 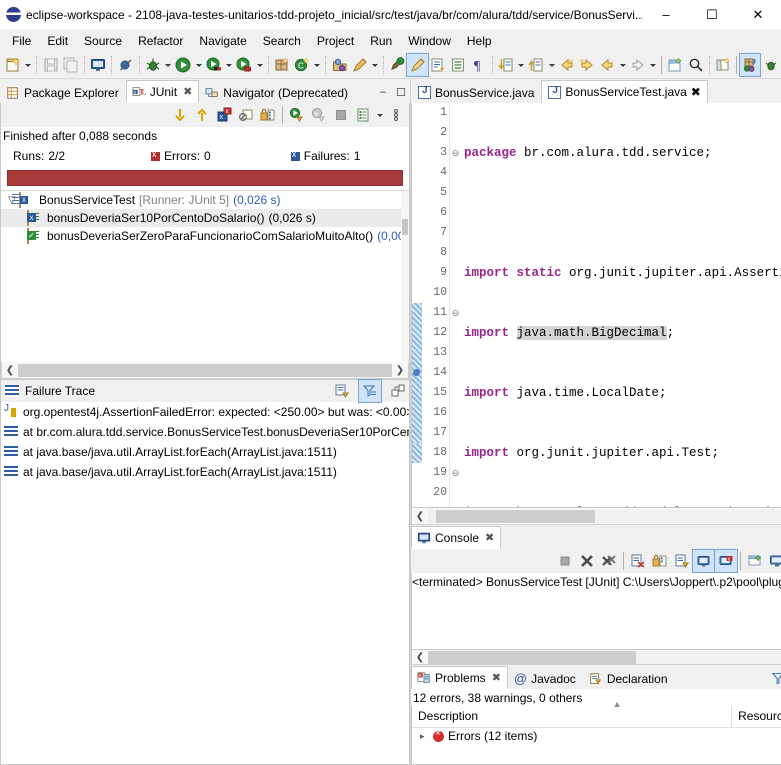 What do you see at coordinates (638, 65) in the screenshot?
I see `forward-navigation-icon` at bounding box center [638, 65].